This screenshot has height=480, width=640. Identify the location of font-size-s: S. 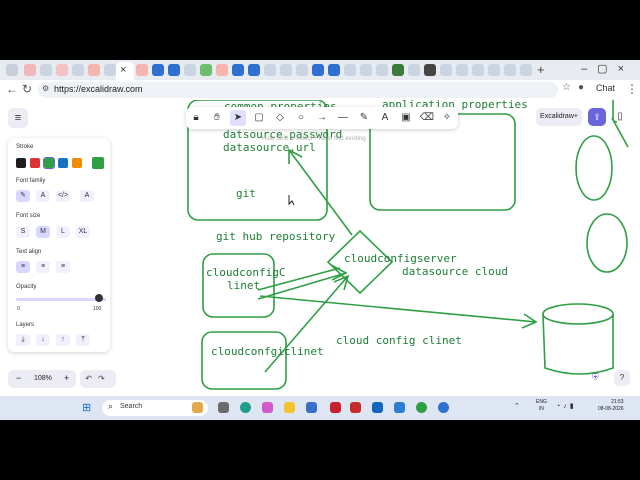
(23, 232).